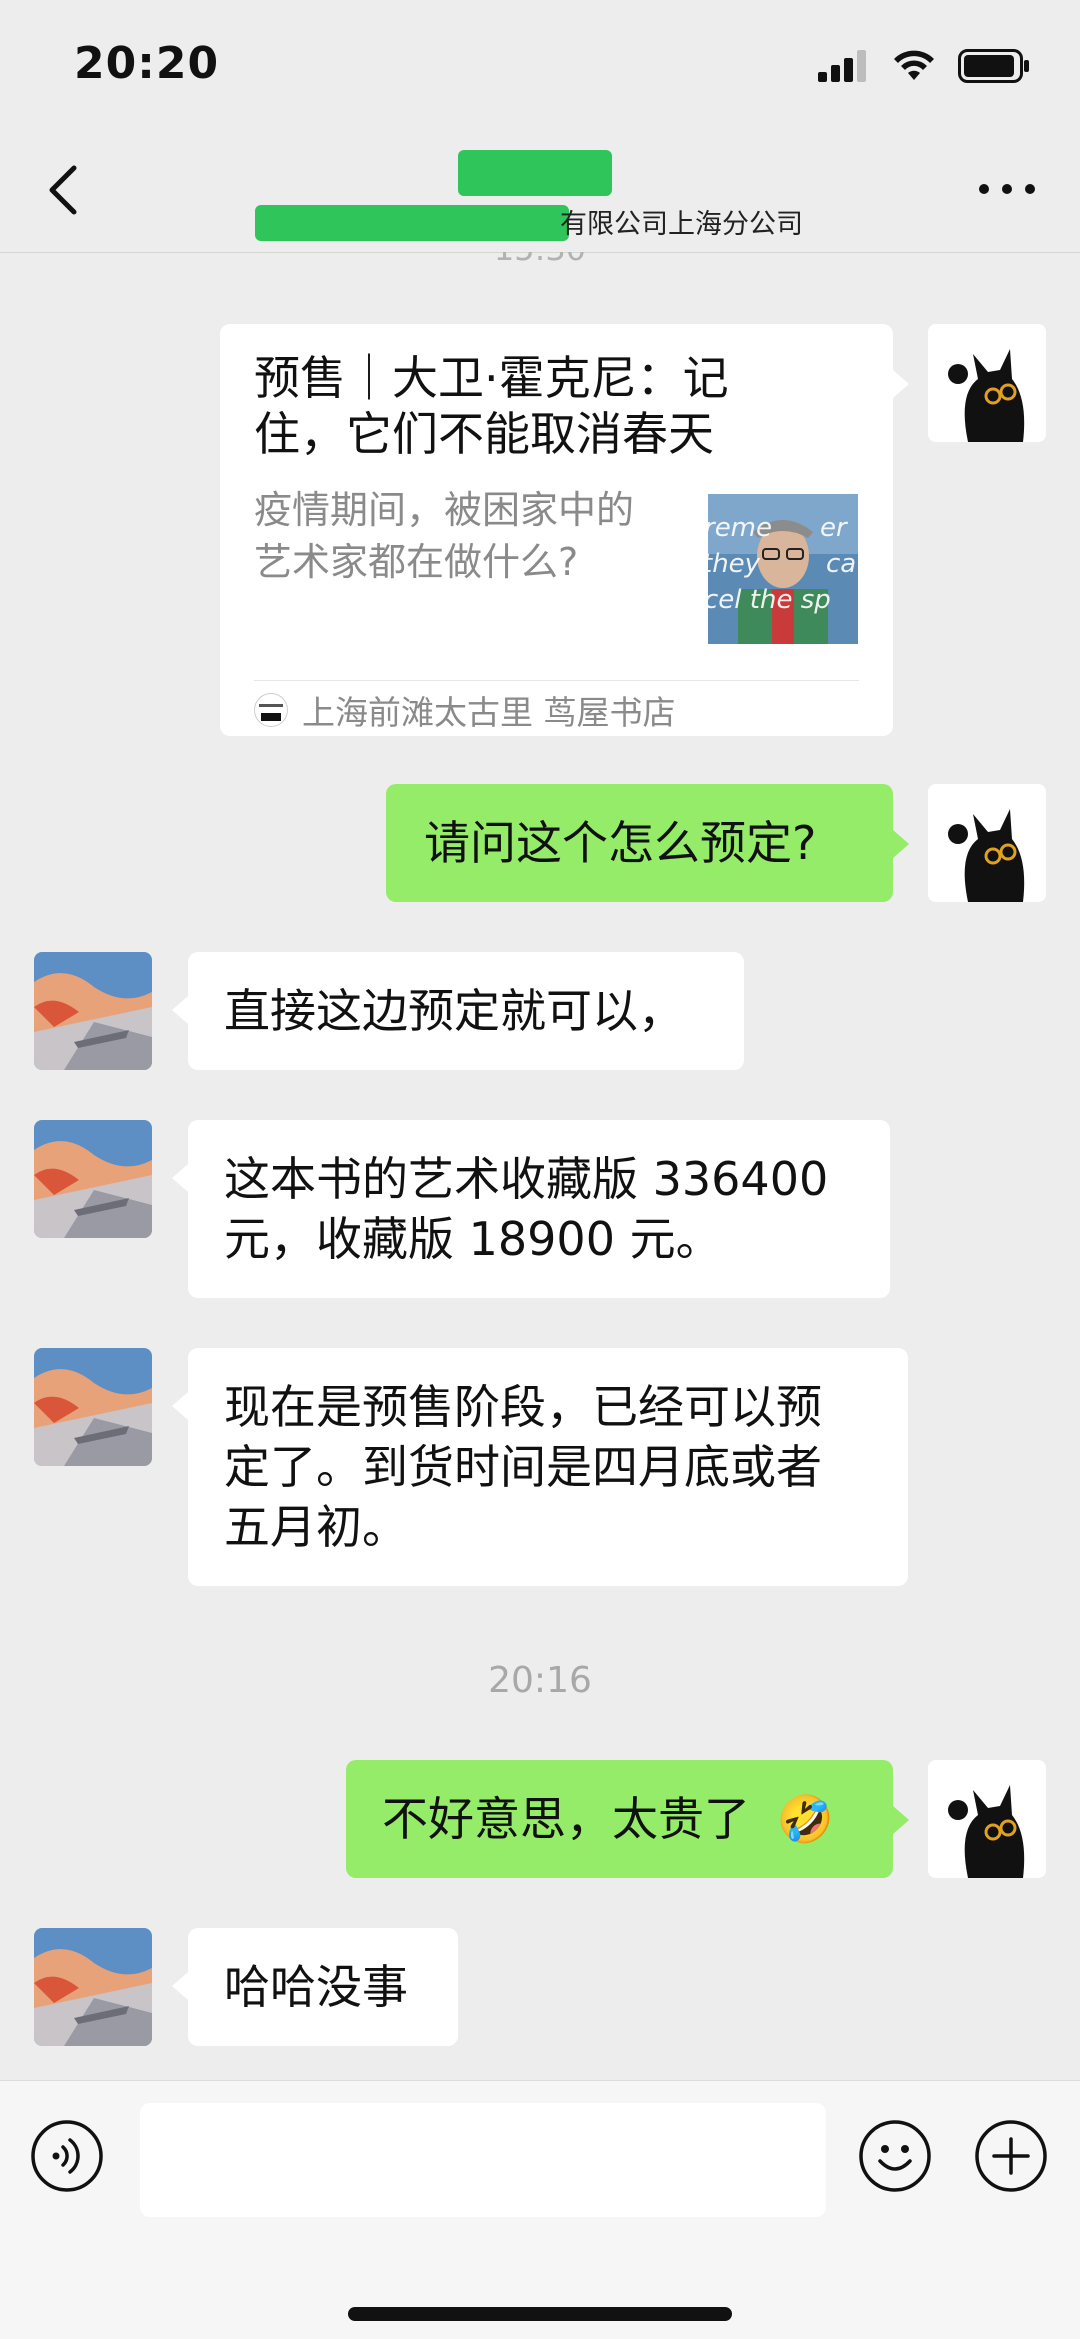 This screenshot has height=2339, width=1080. What do you see at coordinates (444, 510) in the screenshot?
I see `card-description-line: 疫情期间，被困家中的` at bounding box center [444, 510].